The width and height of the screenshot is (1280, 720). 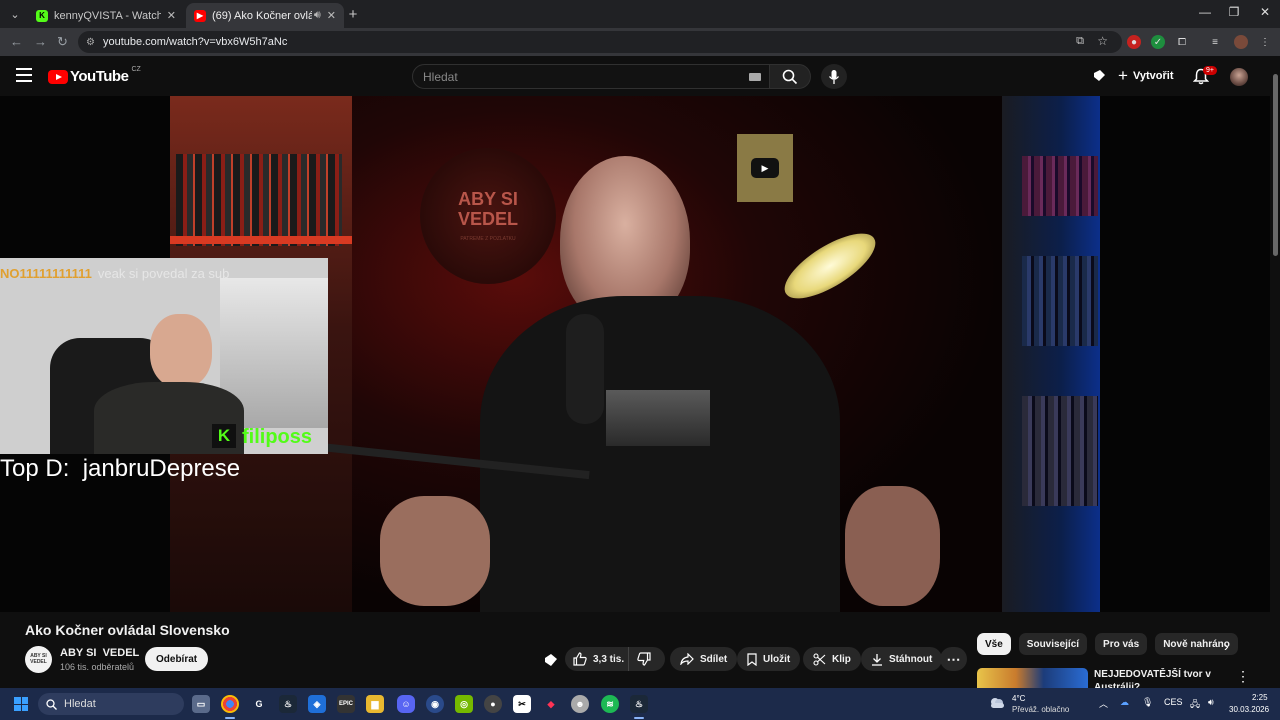 I want to click on channel-name: ABY SI VEDEL, so click(x=99, y=653).